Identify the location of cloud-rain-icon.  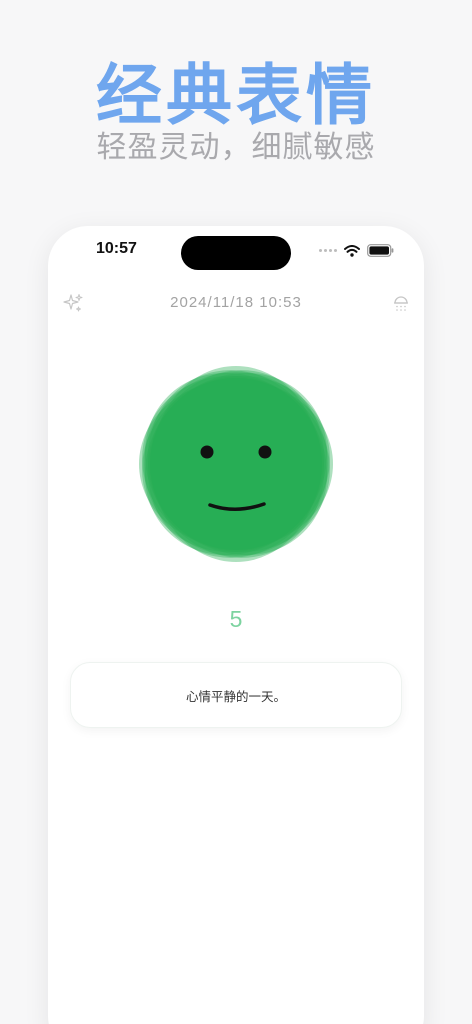
(401, 305).